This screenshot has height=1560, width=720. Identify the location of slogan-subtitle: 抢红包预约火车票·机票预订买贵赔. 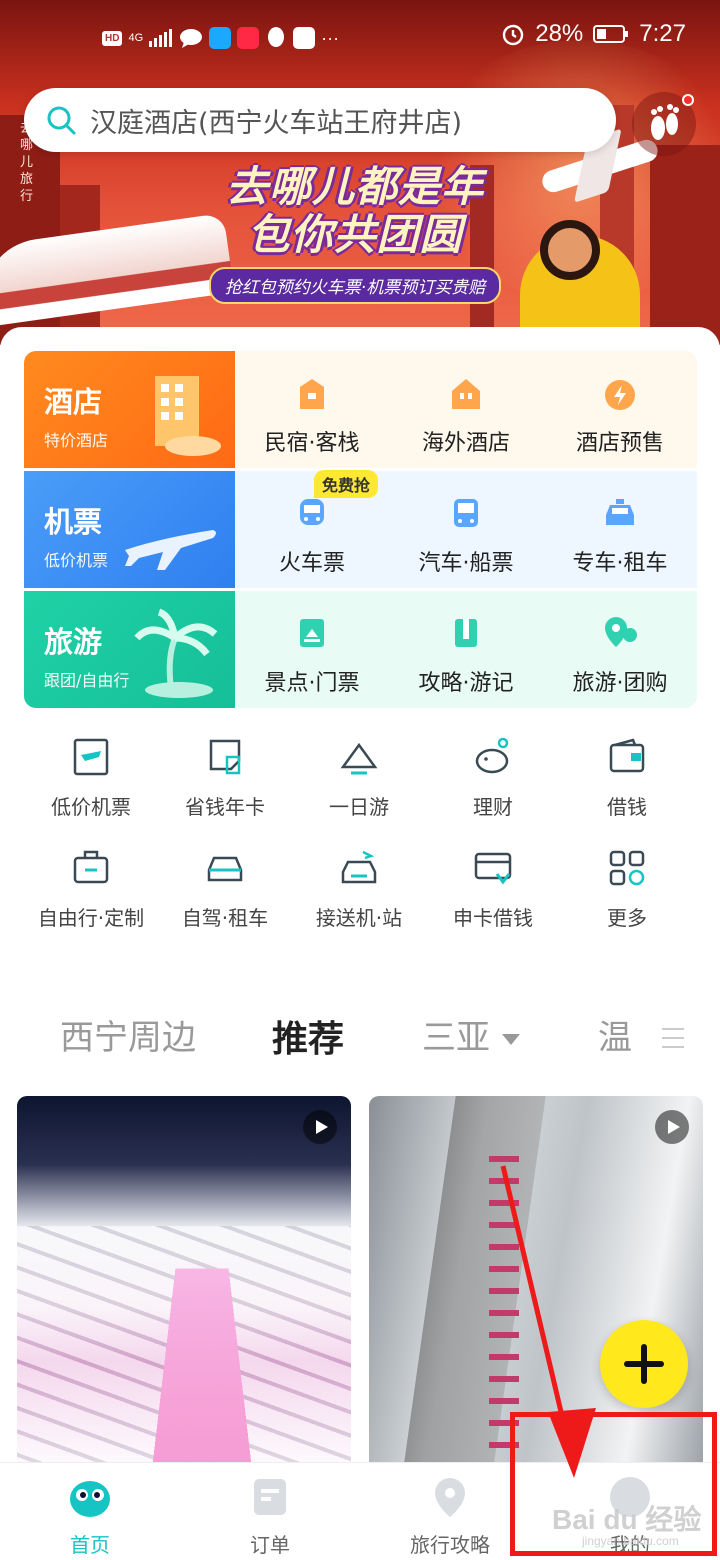
(355, 285).